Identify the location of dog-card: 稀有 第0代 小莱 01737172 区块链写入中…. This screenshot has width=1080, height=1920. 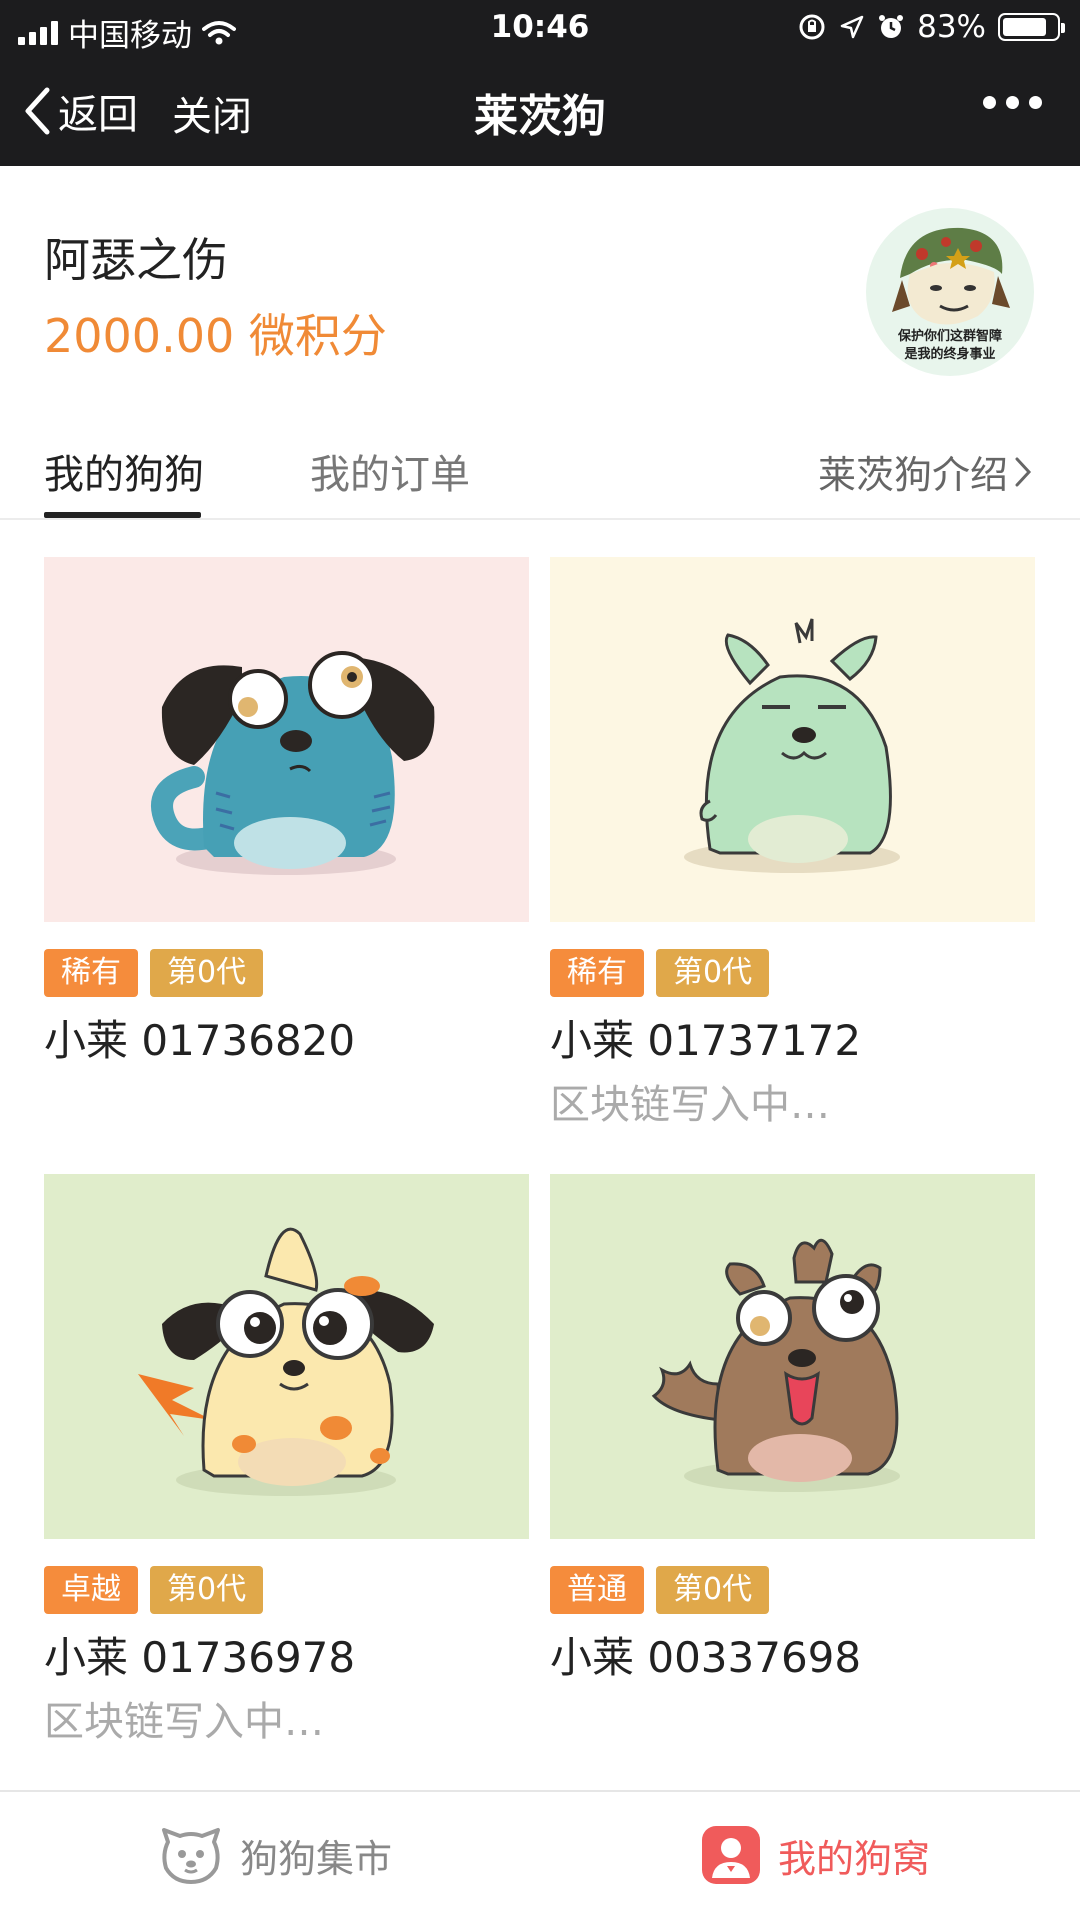
(792, 844).